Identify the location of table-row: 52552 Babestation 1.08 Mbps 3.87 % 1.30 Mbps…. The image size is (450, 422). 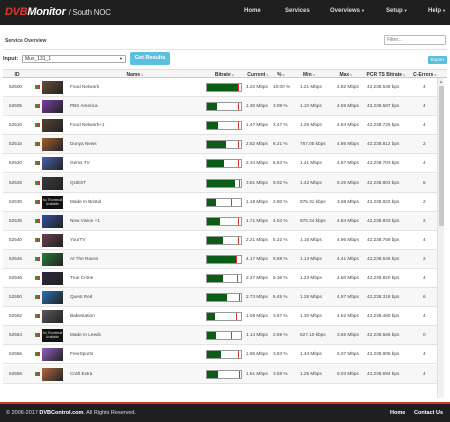
(221, 317).